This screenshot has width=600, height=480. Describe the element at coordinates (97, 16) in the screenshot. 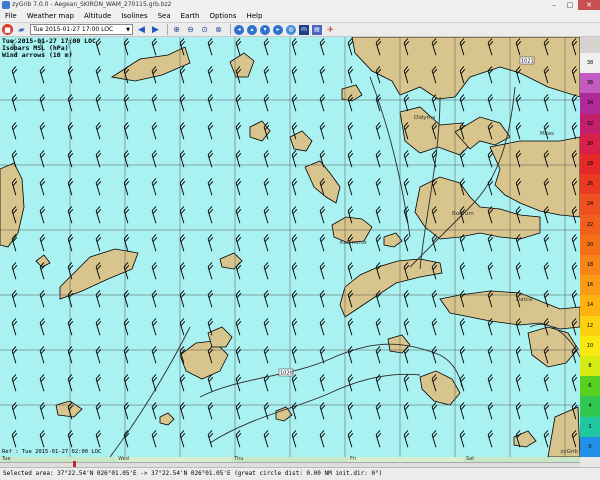

I see `menu-altitude: Altitude` at that location.